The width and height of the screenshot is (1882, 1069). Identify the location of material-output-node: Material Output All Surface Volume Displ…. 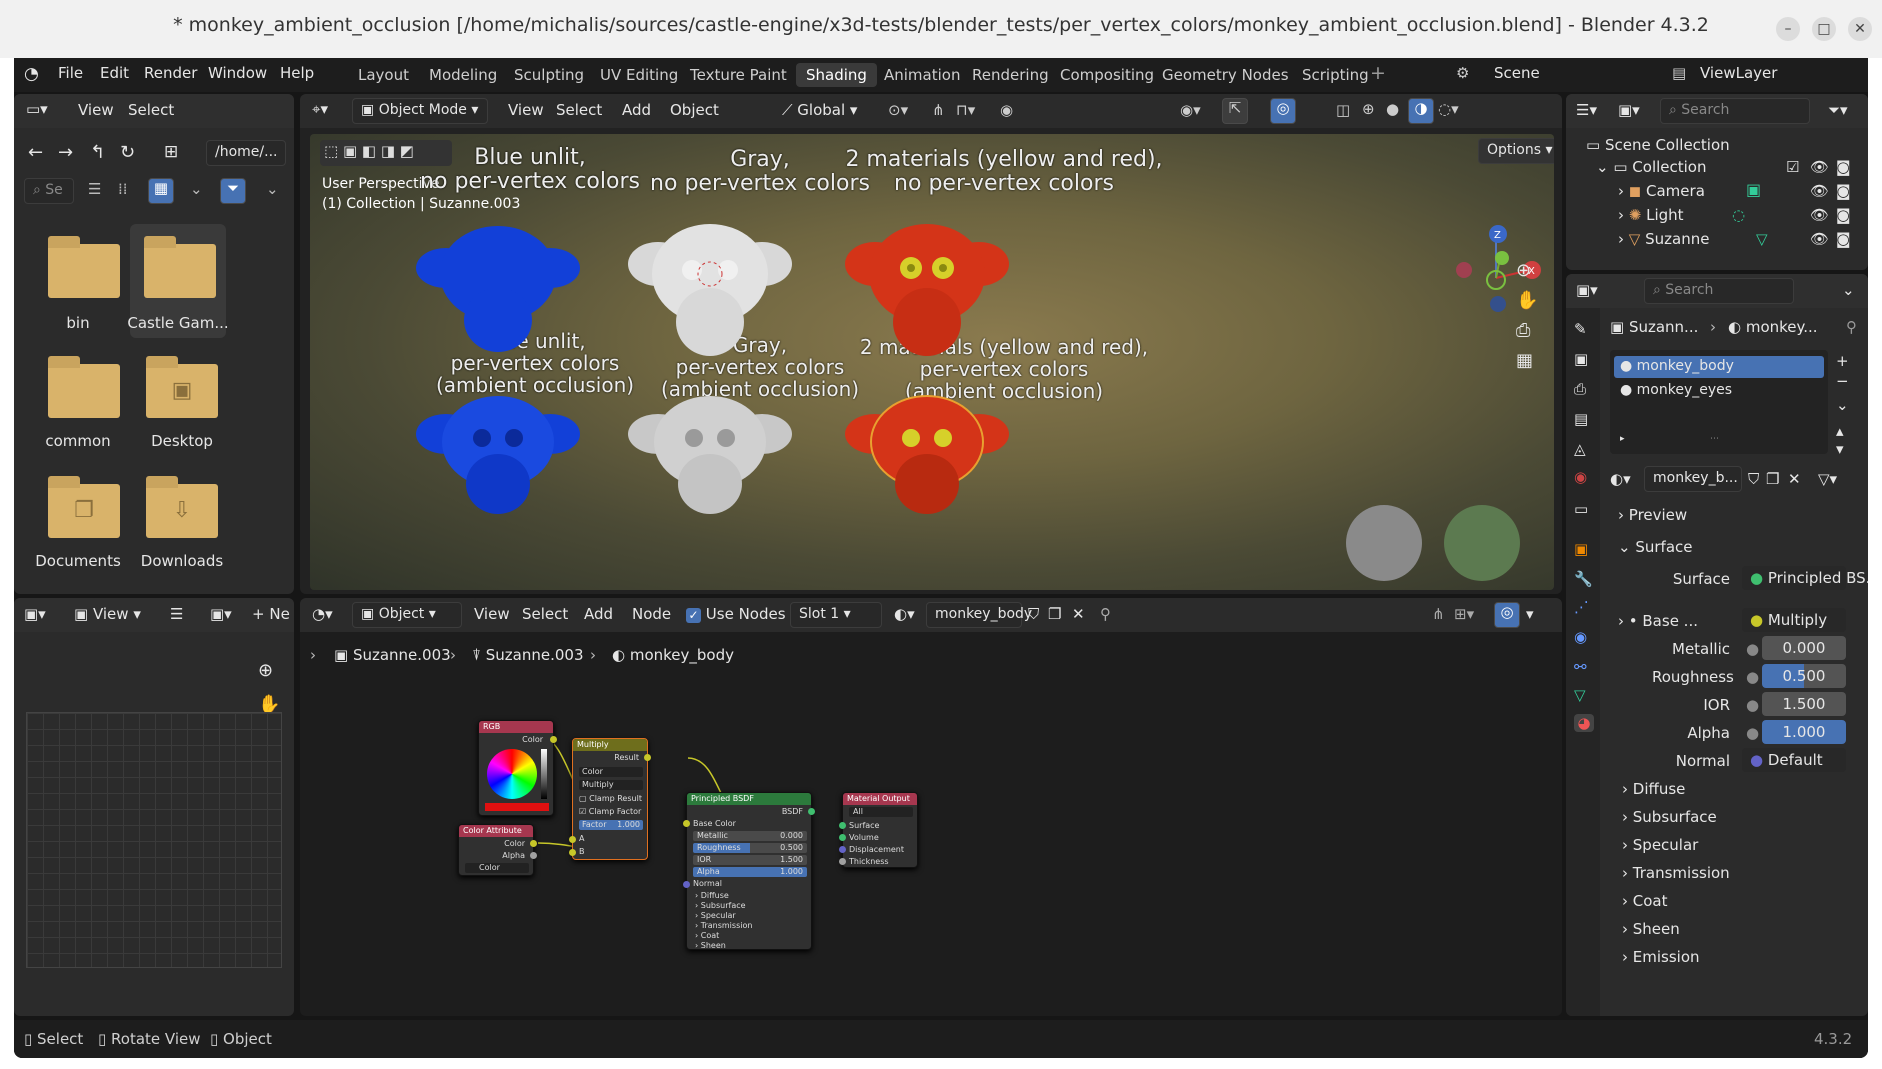
(878, 830).